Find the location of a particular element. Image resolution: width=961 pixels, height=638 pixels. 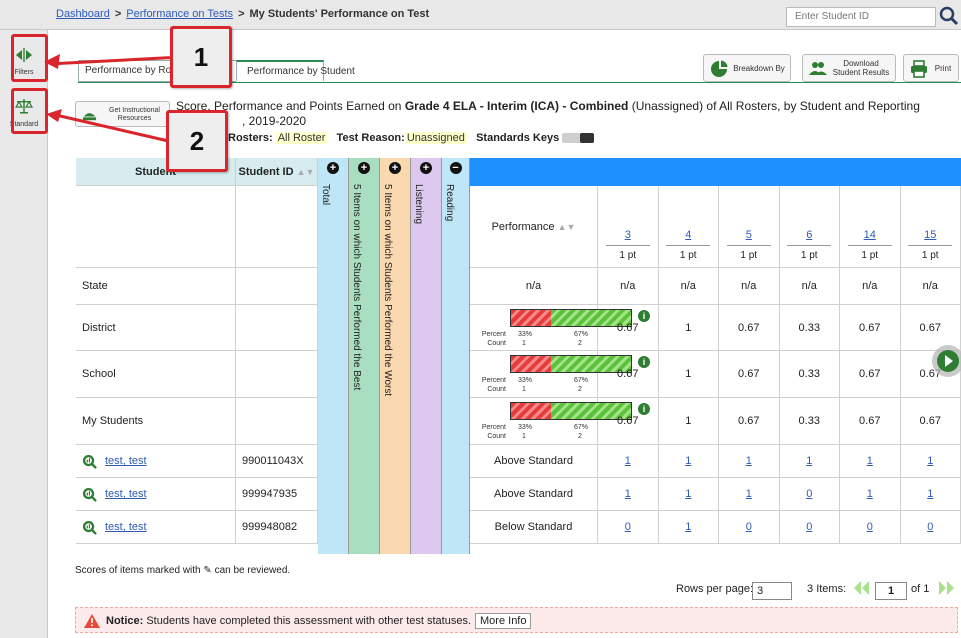

performance-column-header: Performance ▲▼ is located at coordinates (534, 227).